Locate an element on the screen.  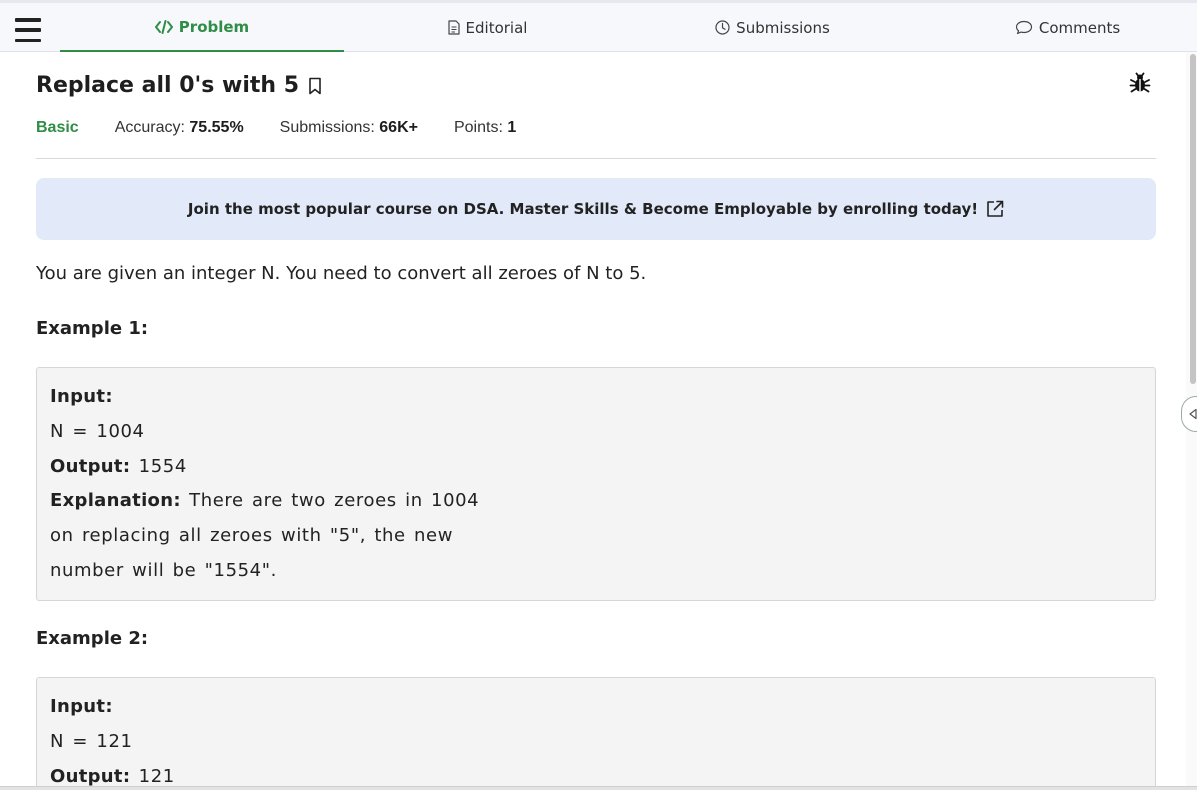
code-icon is located at coordinates (163, 26).